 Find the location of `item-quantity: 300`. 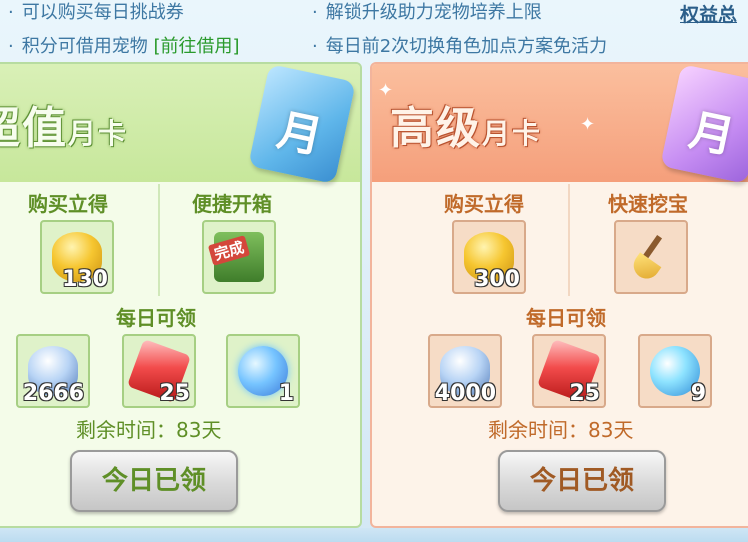

item-quantity: 300 is located at coordinates (497, 279).